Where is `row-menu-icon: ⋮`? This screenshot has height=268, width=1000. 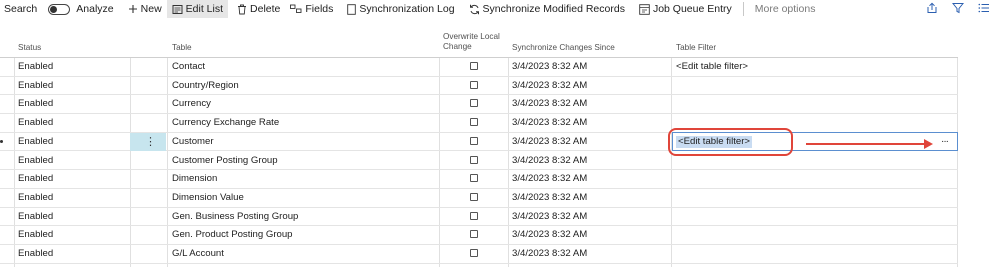
row-menu-icon: ⋮ is located at coordinates (150, 142).